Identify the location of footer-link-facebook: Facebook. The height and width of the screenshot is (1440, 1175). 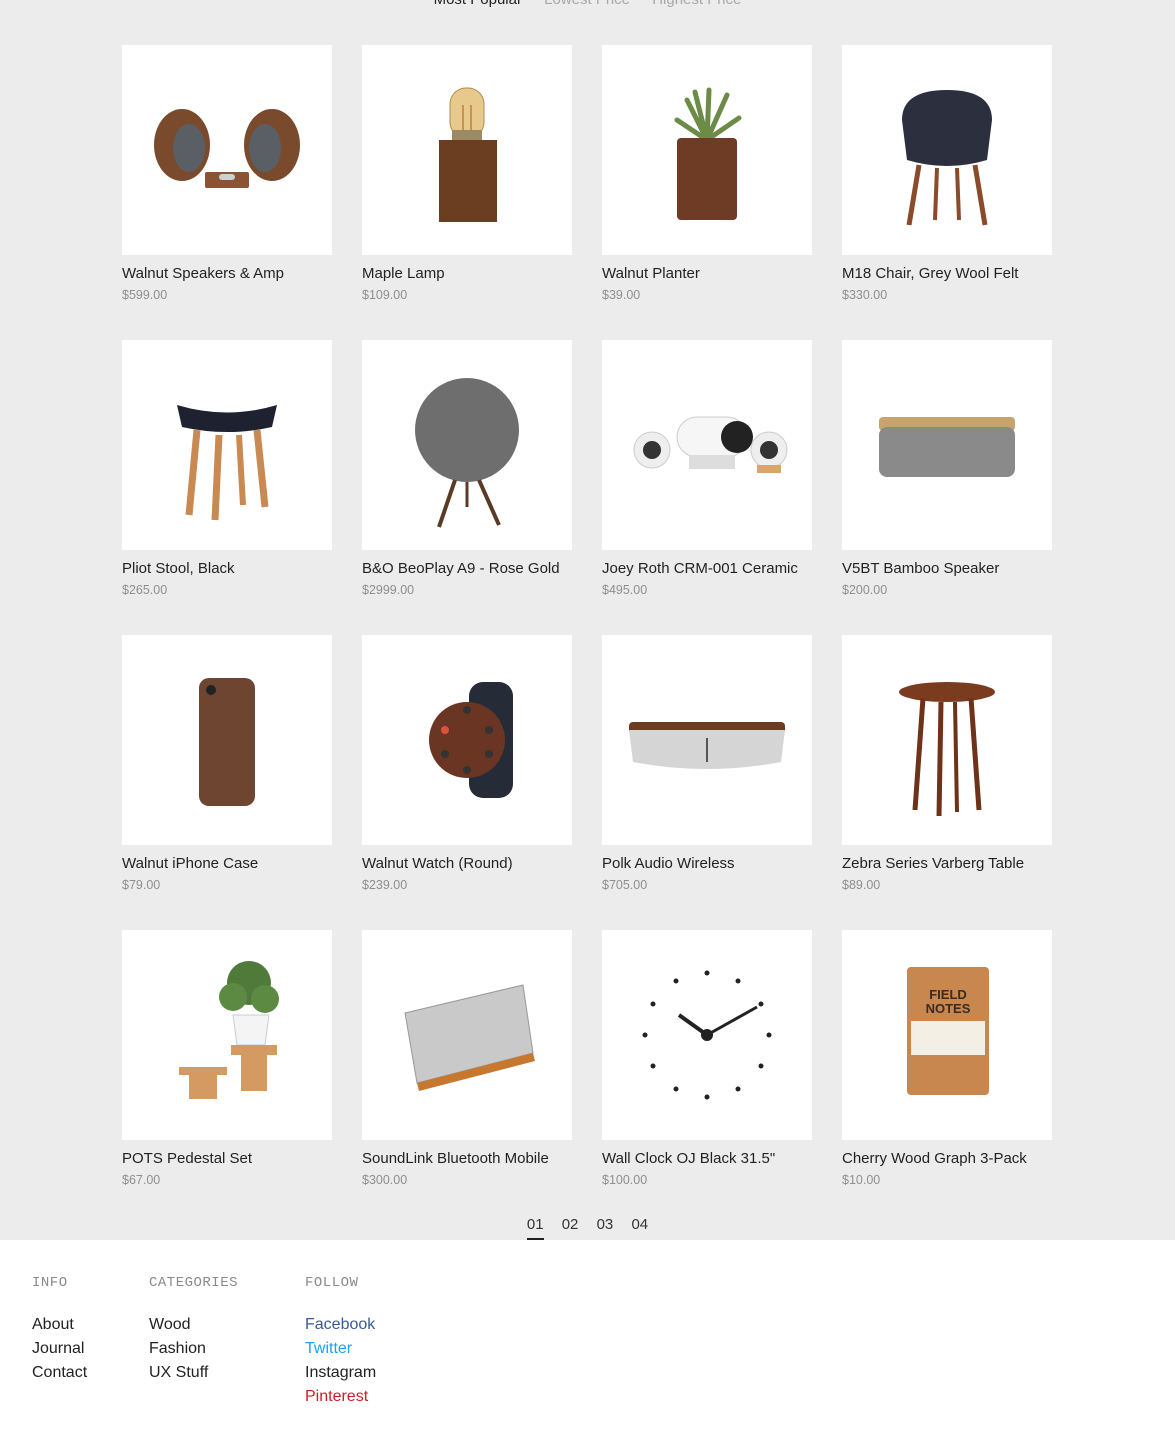
(340, 1325).